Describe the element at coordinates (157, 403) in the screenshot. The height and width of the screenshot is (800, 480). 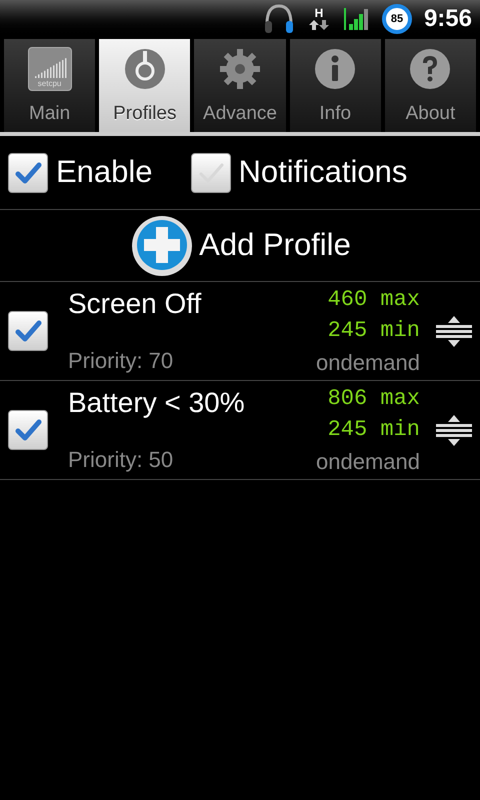
I see `profile-name: Battery < 30%` at that location.